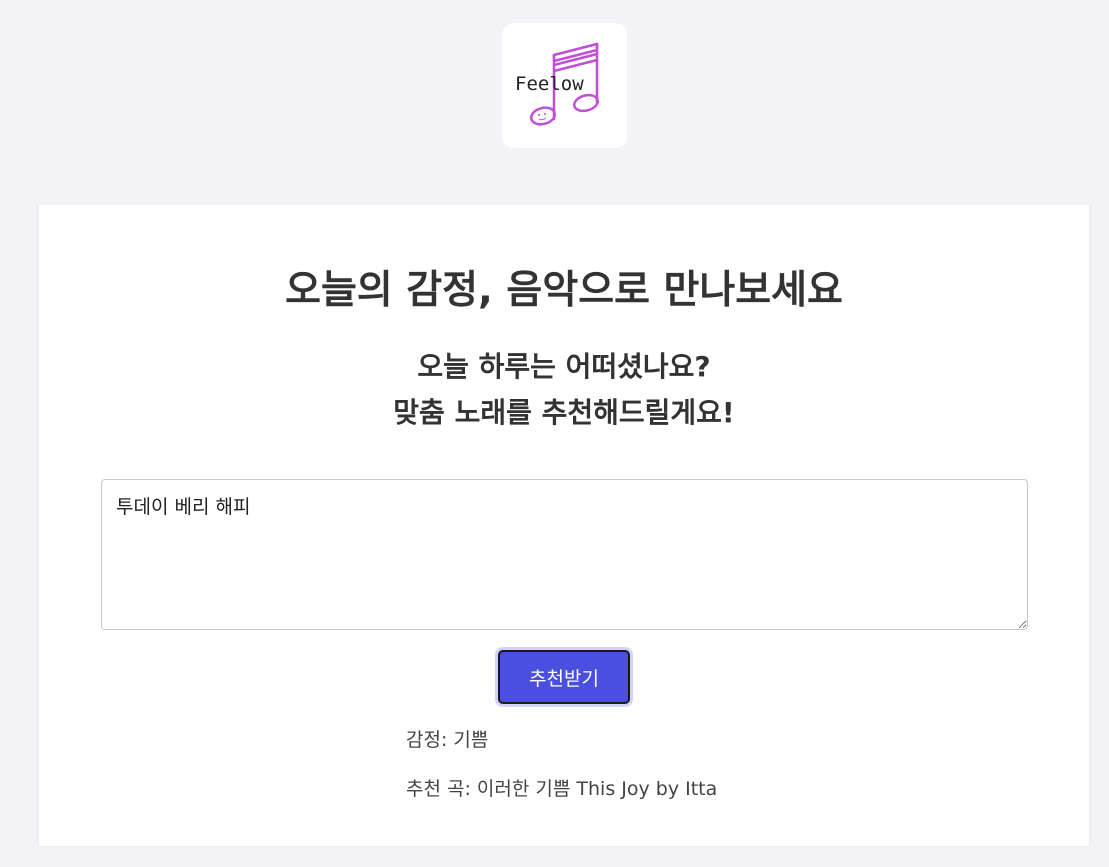 Image resolution: width=1109 pixels, height=867 pixels. I want to click on song-recommendation: 추천 곡: 이러한 기쁨 This Joy by Itta, so click(562, 789).